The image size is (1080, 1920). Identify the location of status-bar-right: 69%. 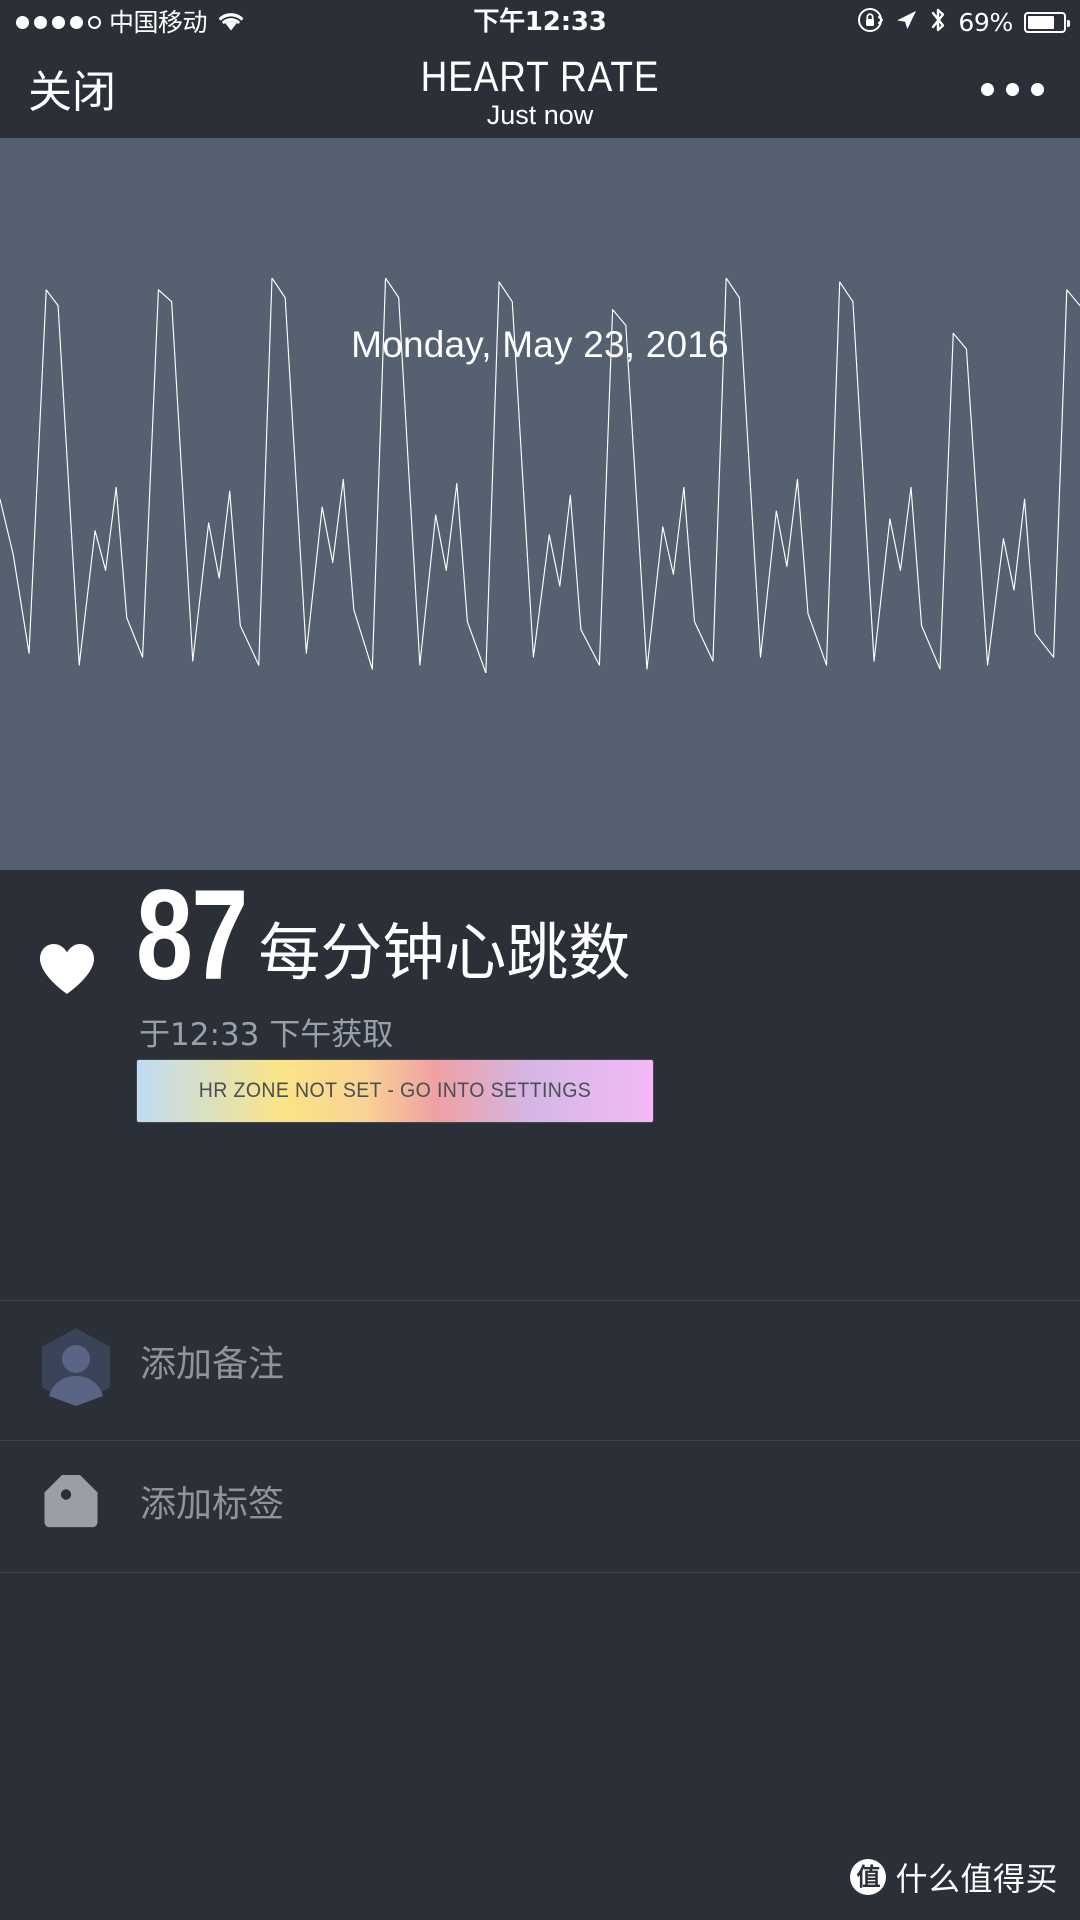
(963, 22).